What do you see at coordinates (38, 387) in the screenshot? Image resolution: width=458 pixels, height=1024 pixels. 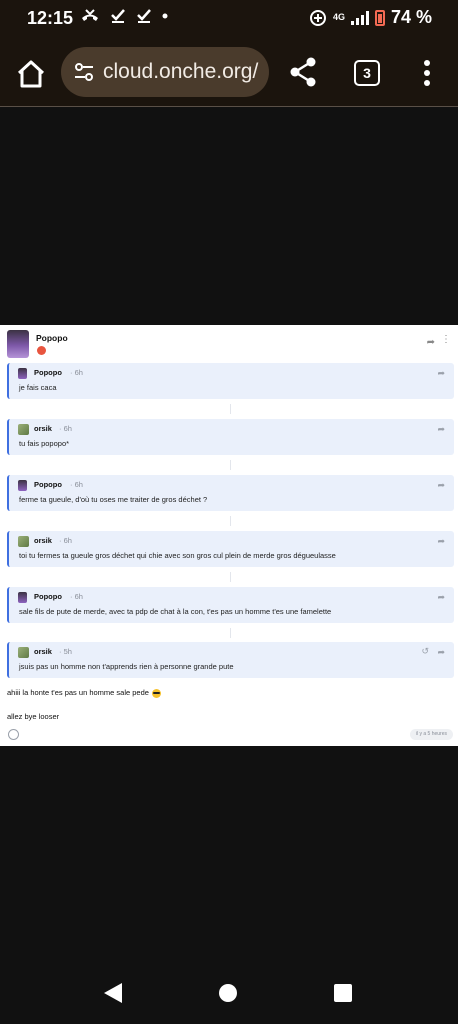 I see `reply-text: je fais caca` at bounding box center [38, 387].